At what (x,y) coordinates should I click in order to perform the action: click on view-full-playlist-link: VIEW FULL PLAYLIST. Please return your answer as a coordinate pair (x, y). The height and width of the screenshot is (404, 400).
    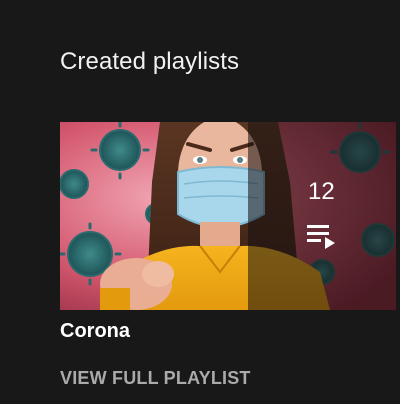
    Looking at the image, I should click on (155, 378).